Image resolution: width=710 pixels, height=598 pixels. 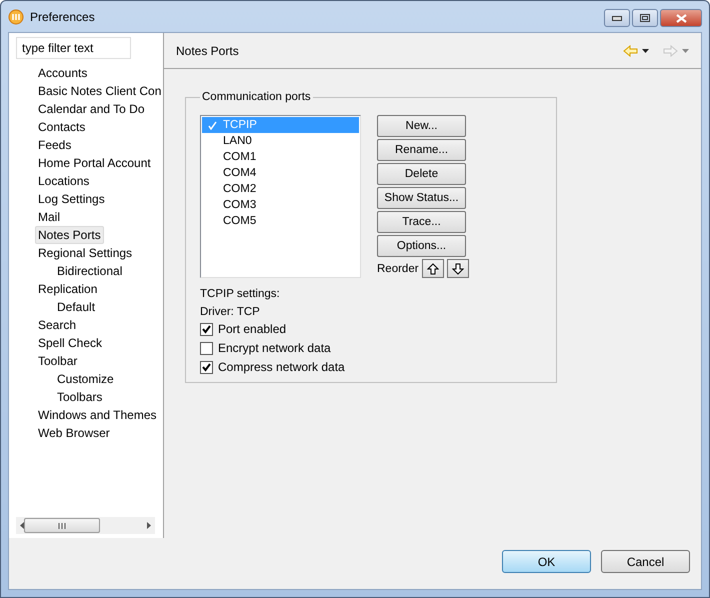 I want to click on ports-list: TCPIP LAN0 COM1 COM4 COM2 COM3 COM5, so click(x=280, y=196).